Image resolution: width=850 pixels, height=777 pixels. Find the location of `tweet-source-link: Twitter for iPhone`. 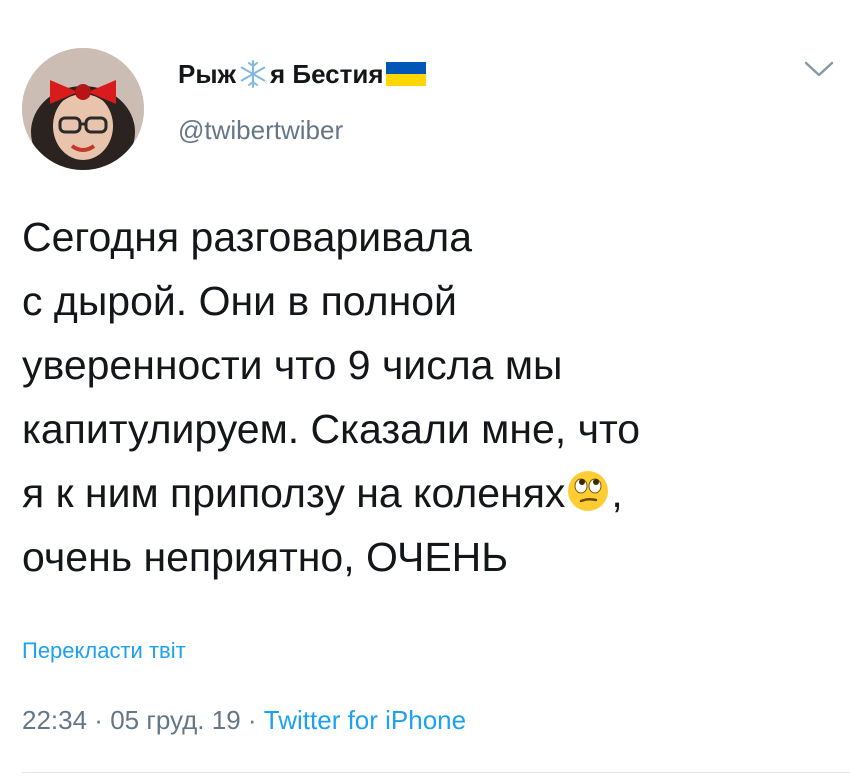

tweet-source-link: Twitter for iPhone is located at coordinates (365, 720).